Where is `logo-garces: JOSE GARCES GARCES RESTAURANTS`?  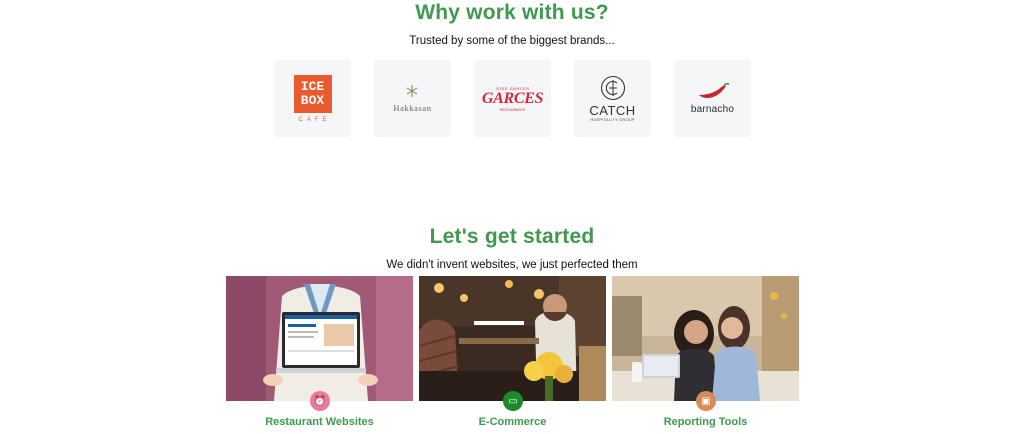 logo-garces: JOSE GARCES GARCES RESTAURANTS is located at coordinates (512, 98).